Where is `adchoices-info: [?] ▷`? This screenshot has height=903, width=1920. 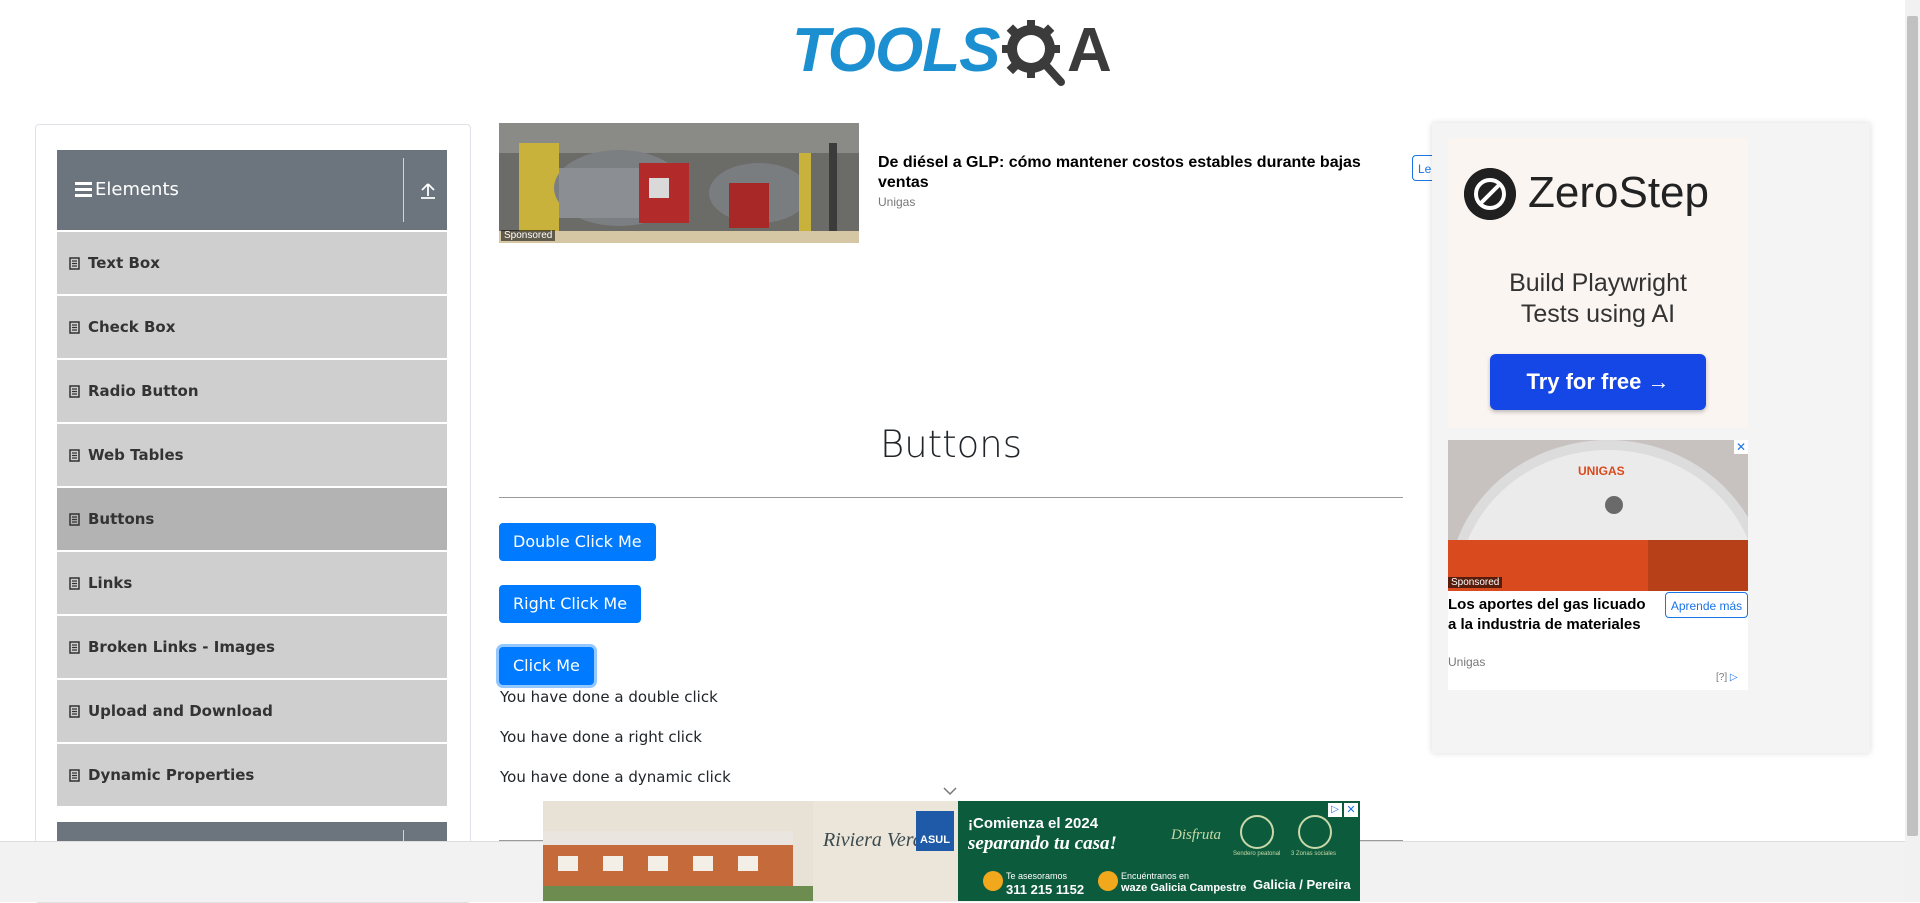 adchoices-info: [?] ▷ is located at coordinates (1727, 677).